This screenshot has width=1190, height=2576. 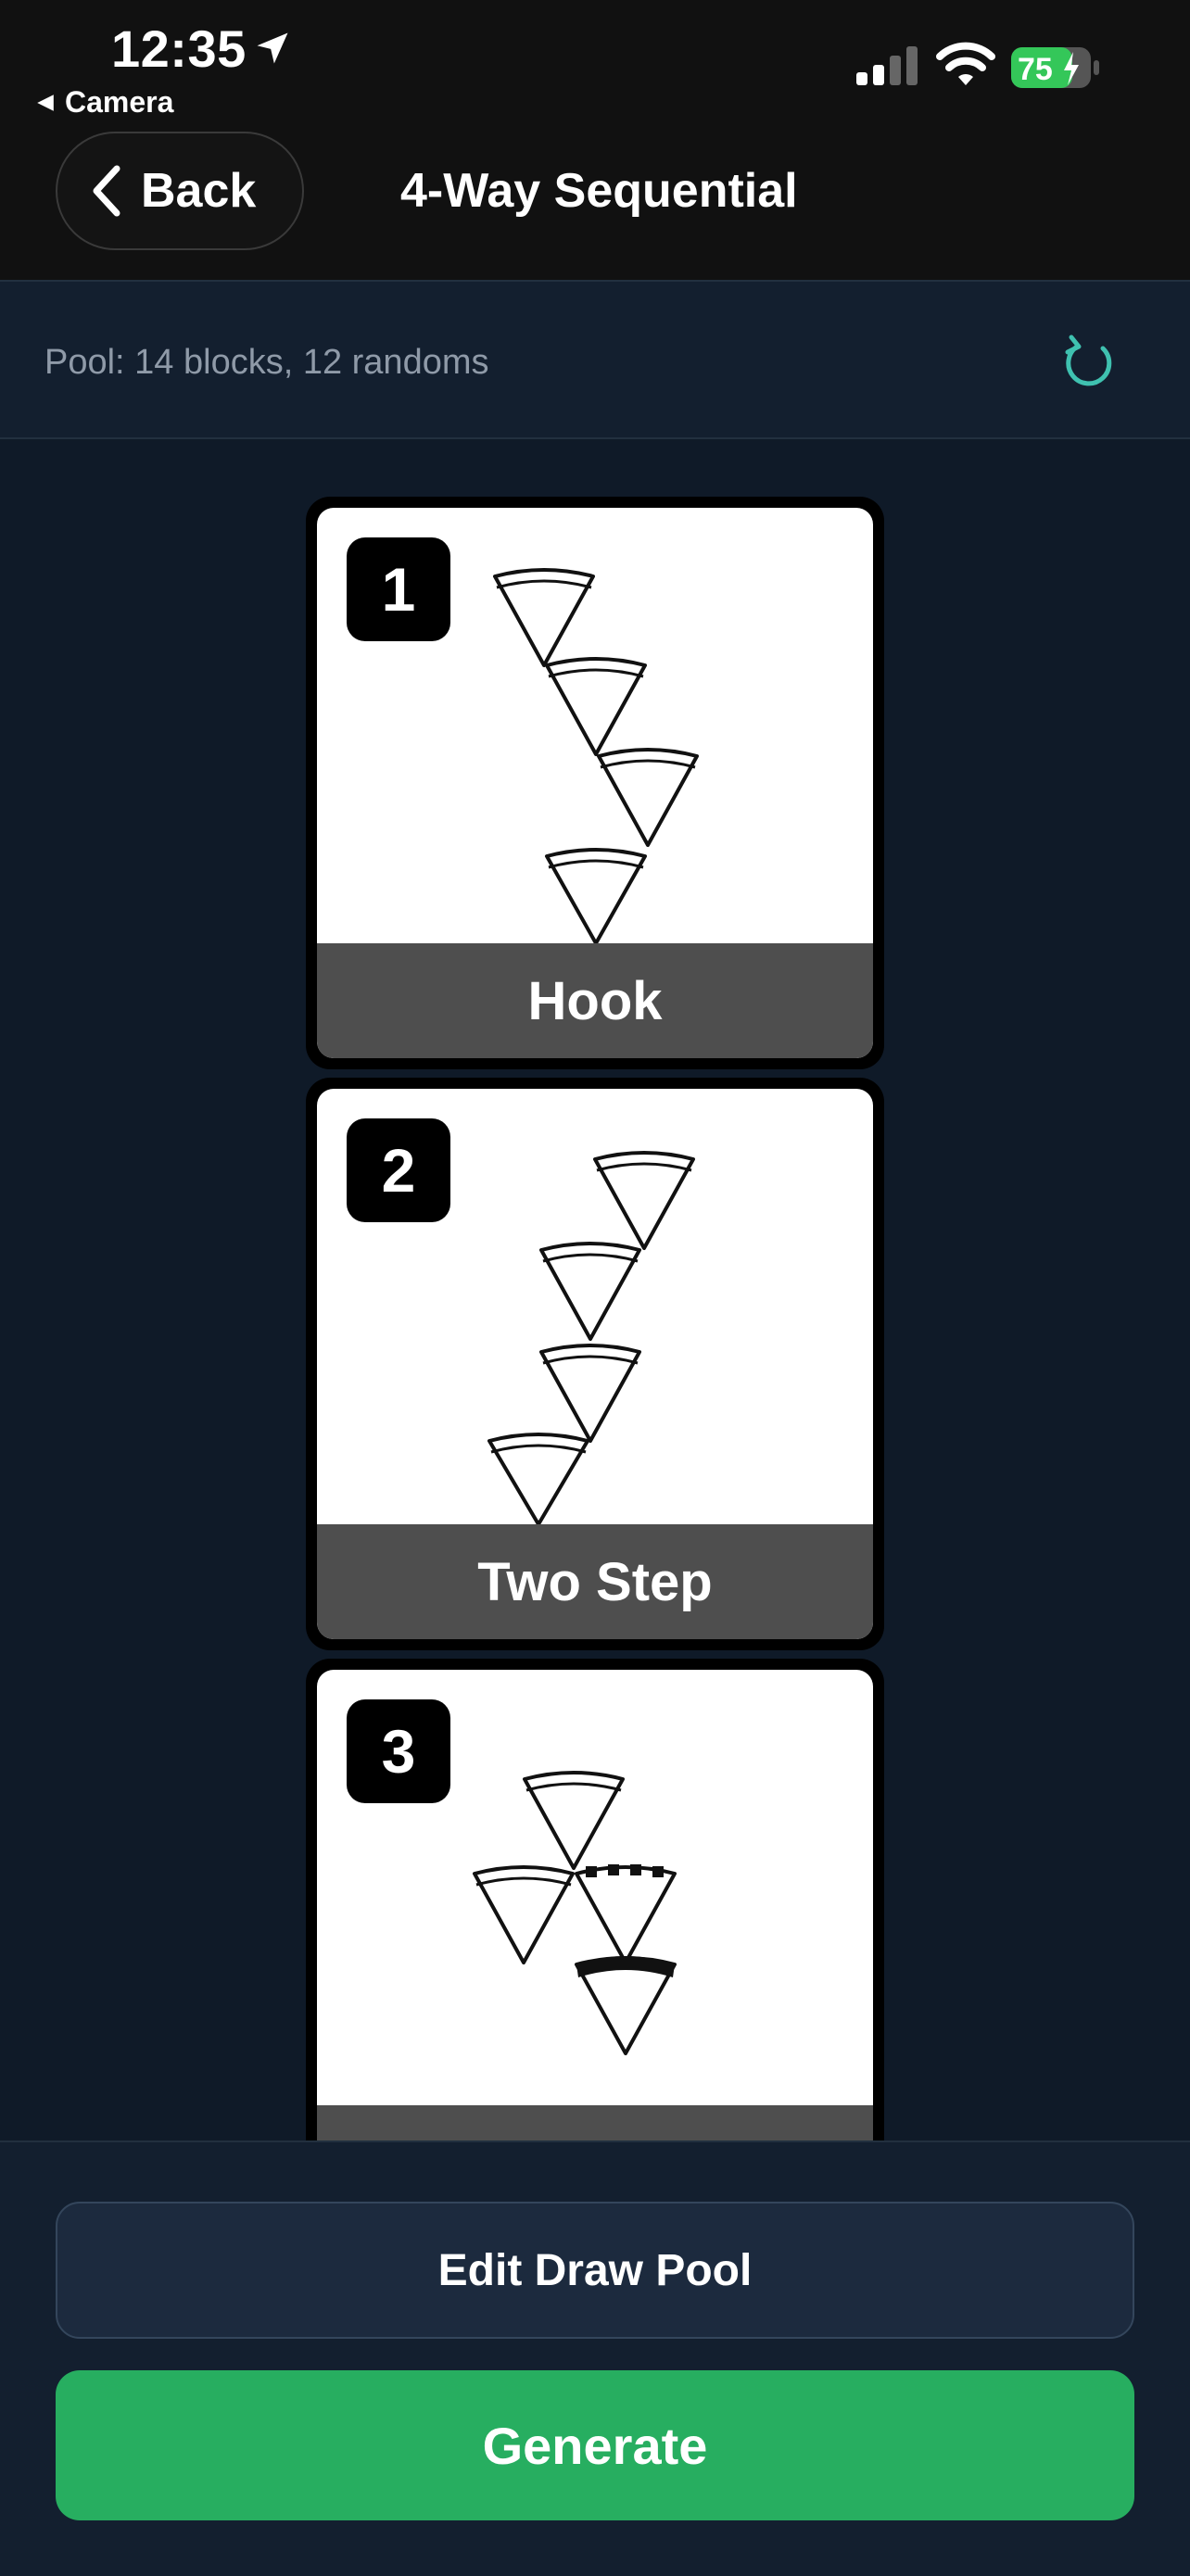 I want to click on back-triangle-icon, so click(x=45, y=102).